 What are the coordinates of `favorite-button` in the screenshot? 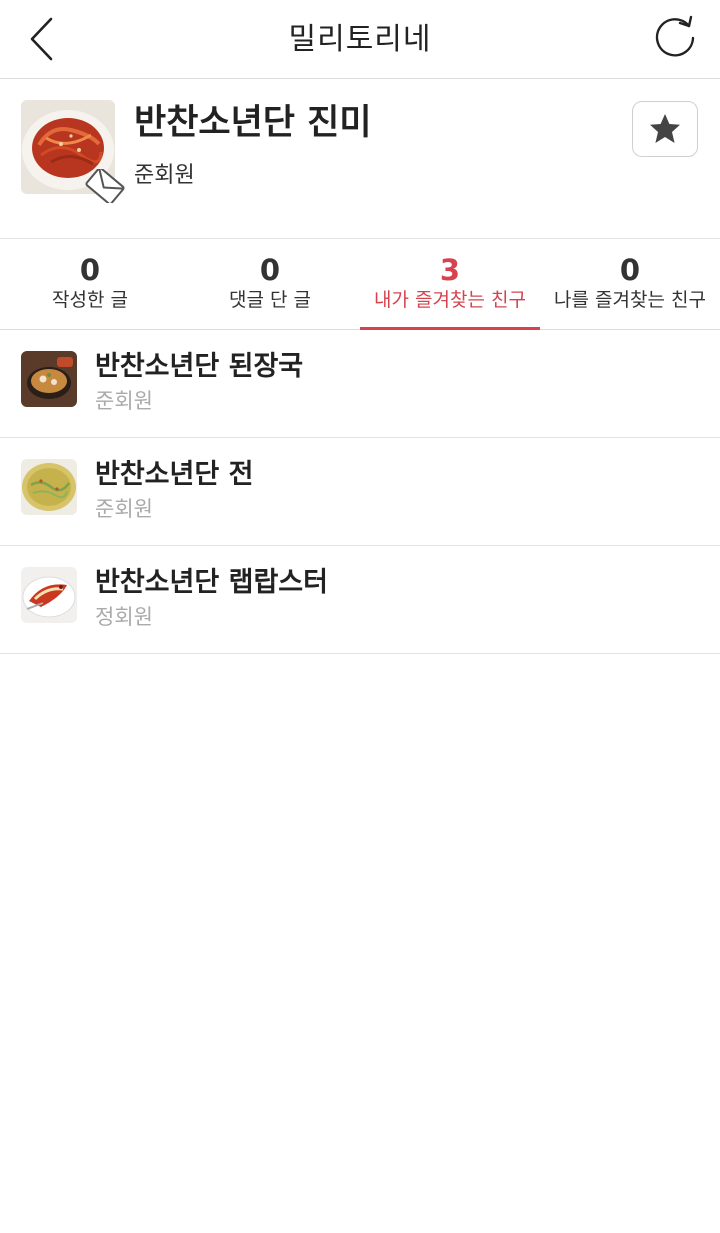 It's located at (665, 129).